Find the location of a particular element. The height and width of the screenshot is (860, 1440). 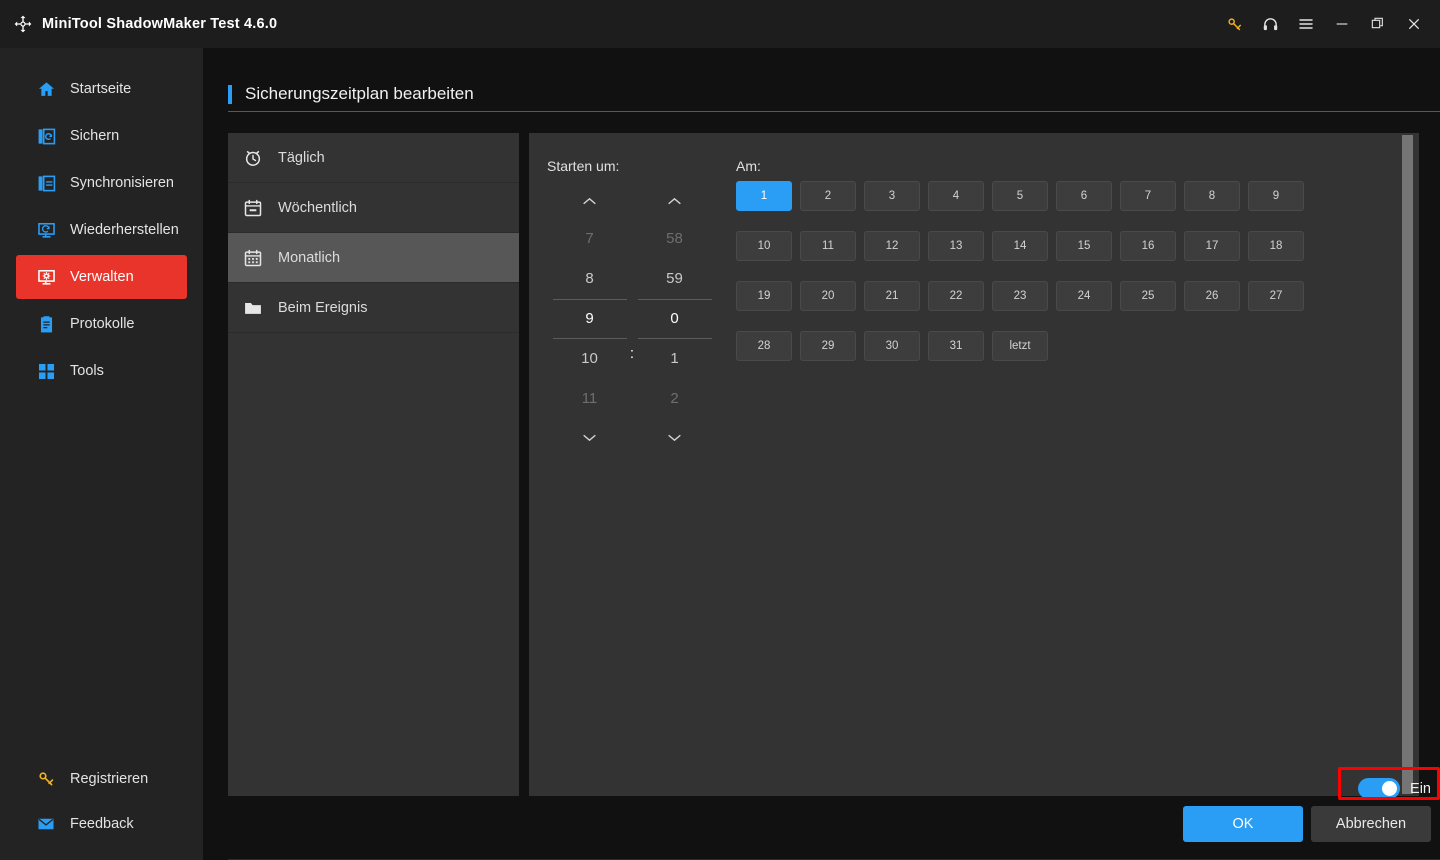

day-row: 1 2 3 4 5 6 7 8 9 is located at coordinates (1046, 196).